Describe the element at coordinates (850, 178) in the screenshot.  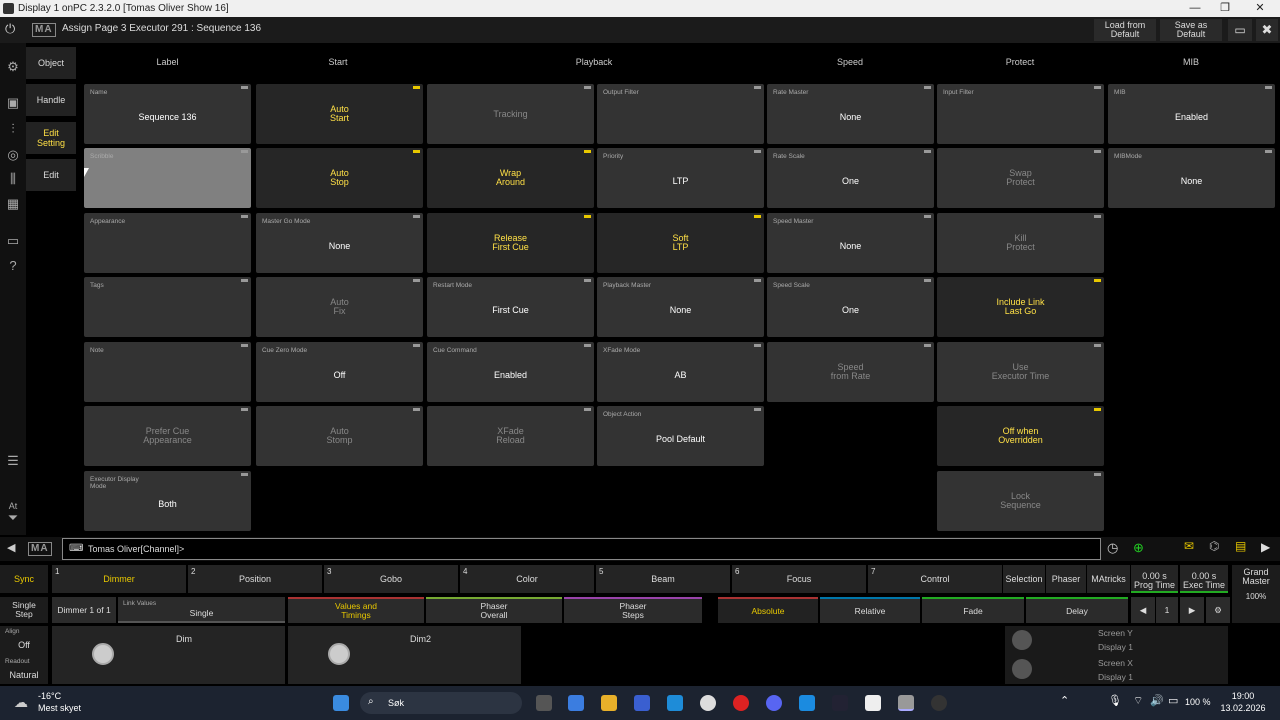
I see `setting-cell-c4-1: Rate Scale One` at that location.